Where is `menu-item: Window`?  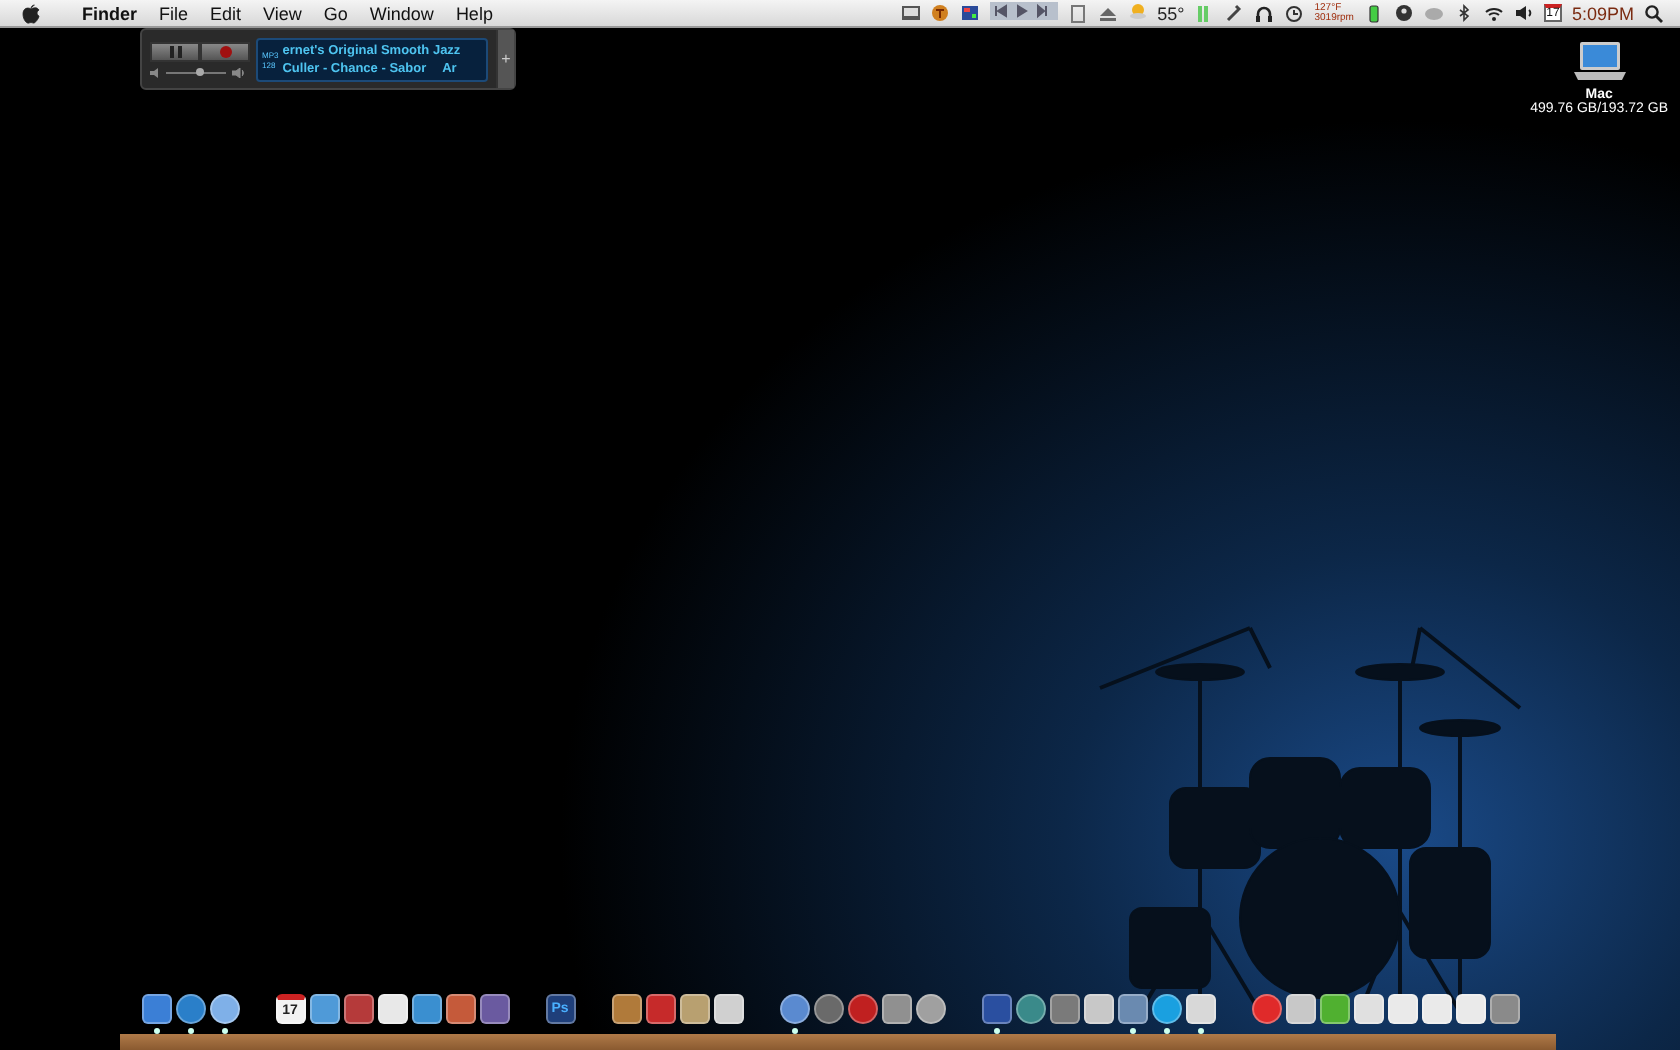 menu-item: Window is located at coordinates (401, 13).